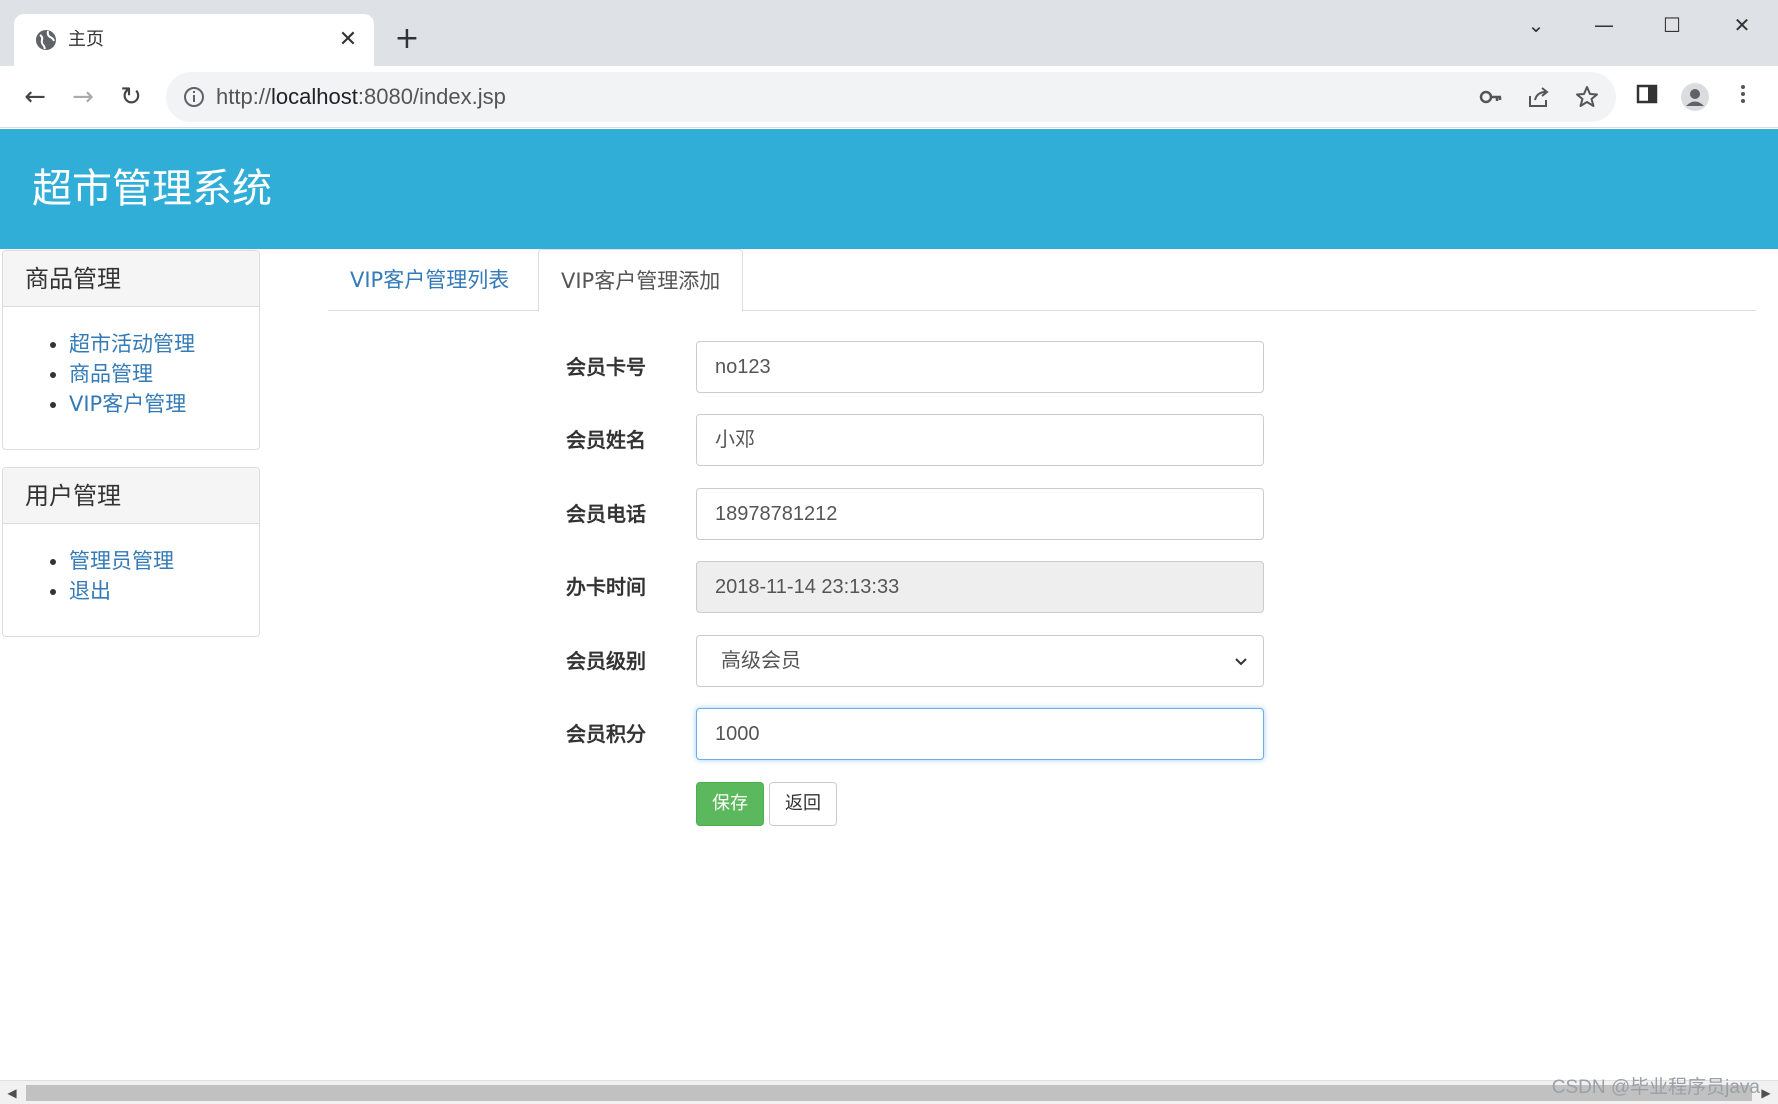 The height and width of the screenshot is (1104, 1778). What do you see at coordinates (348, 40) in the screenshot?
I see `tab-close-icon: ✕` at bounding box center [348, 40].